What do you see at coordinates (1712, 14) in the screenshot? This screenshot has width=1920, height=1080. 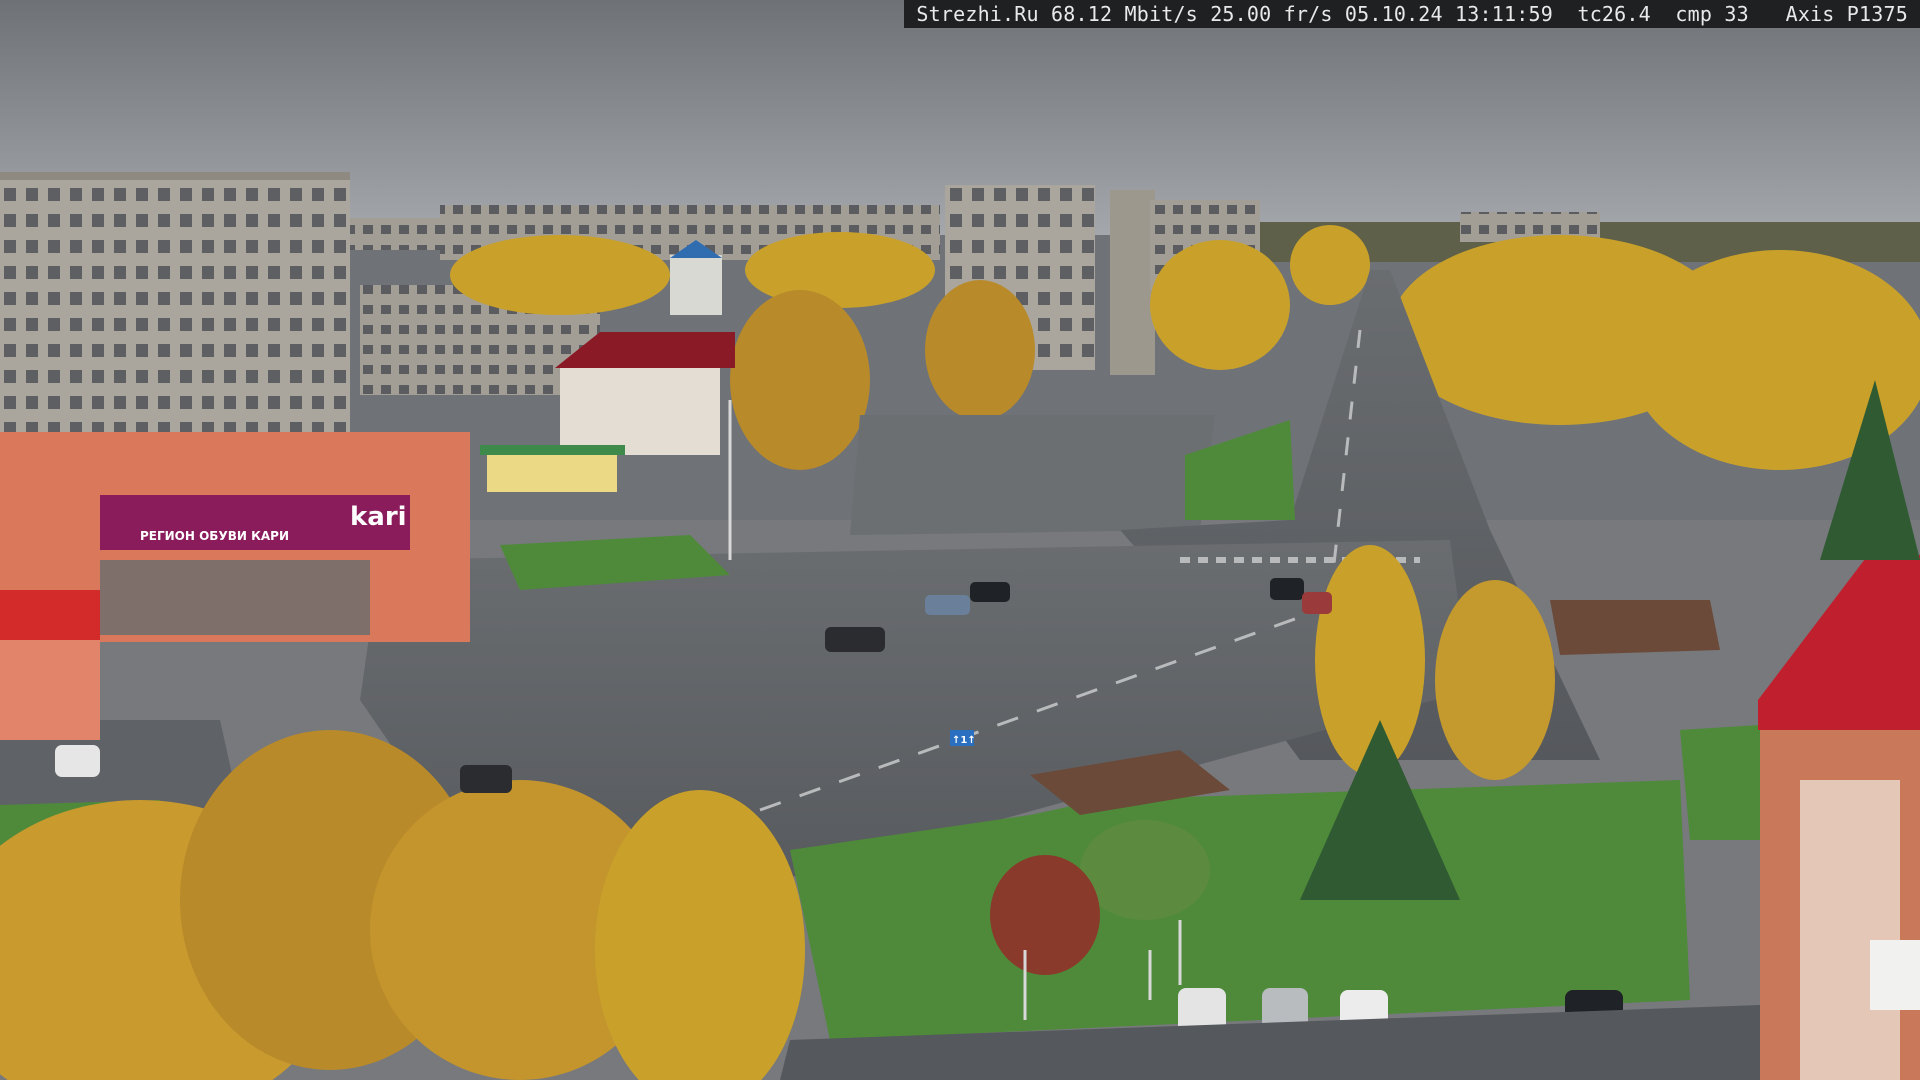 I see `overlay-cmp: cmp 33` at bounding box center [1712, 14].